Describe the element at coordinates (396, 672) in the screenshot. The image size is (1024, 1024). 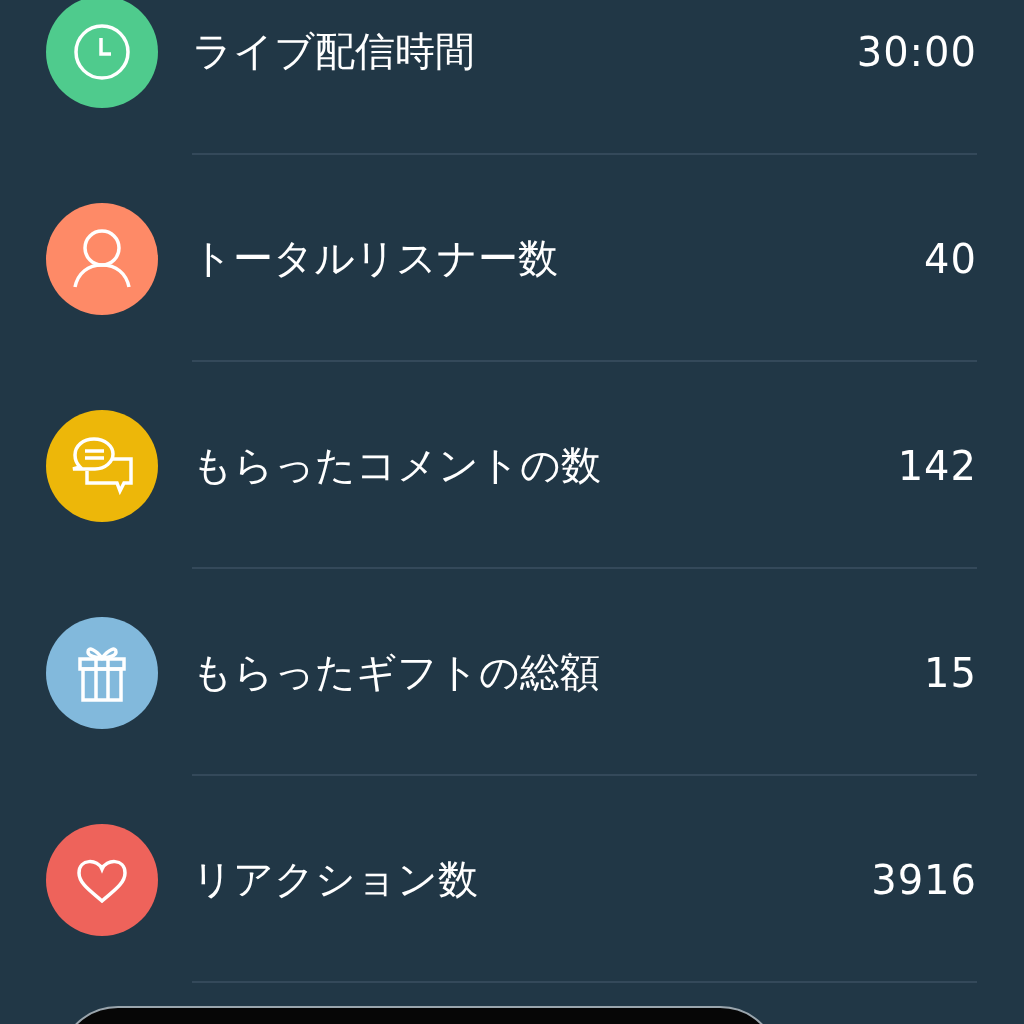
I see `stat-label: もらったギフトの総額` at that location.